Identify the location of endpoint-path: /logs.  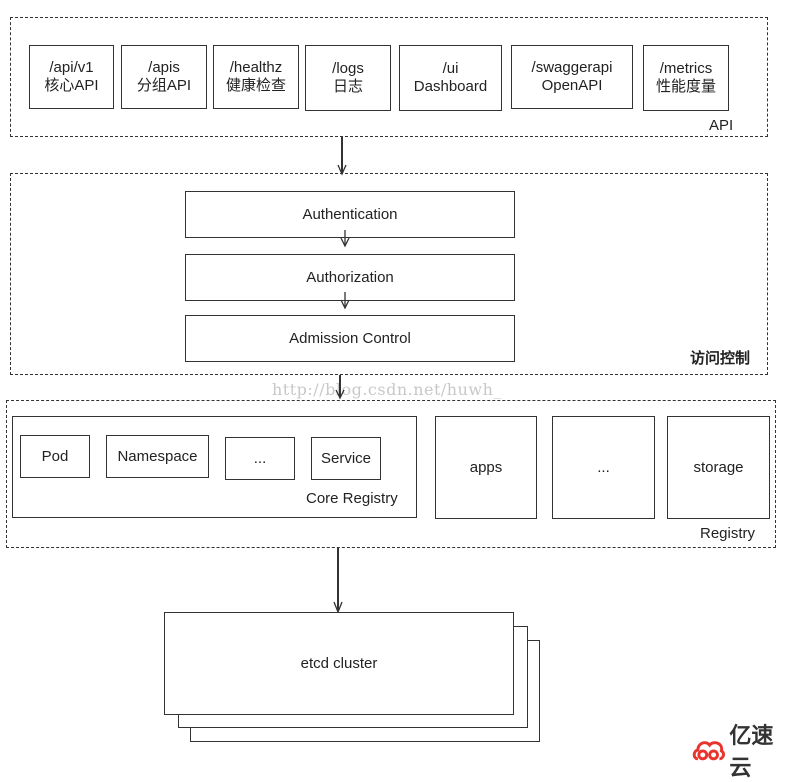
(348, 68).